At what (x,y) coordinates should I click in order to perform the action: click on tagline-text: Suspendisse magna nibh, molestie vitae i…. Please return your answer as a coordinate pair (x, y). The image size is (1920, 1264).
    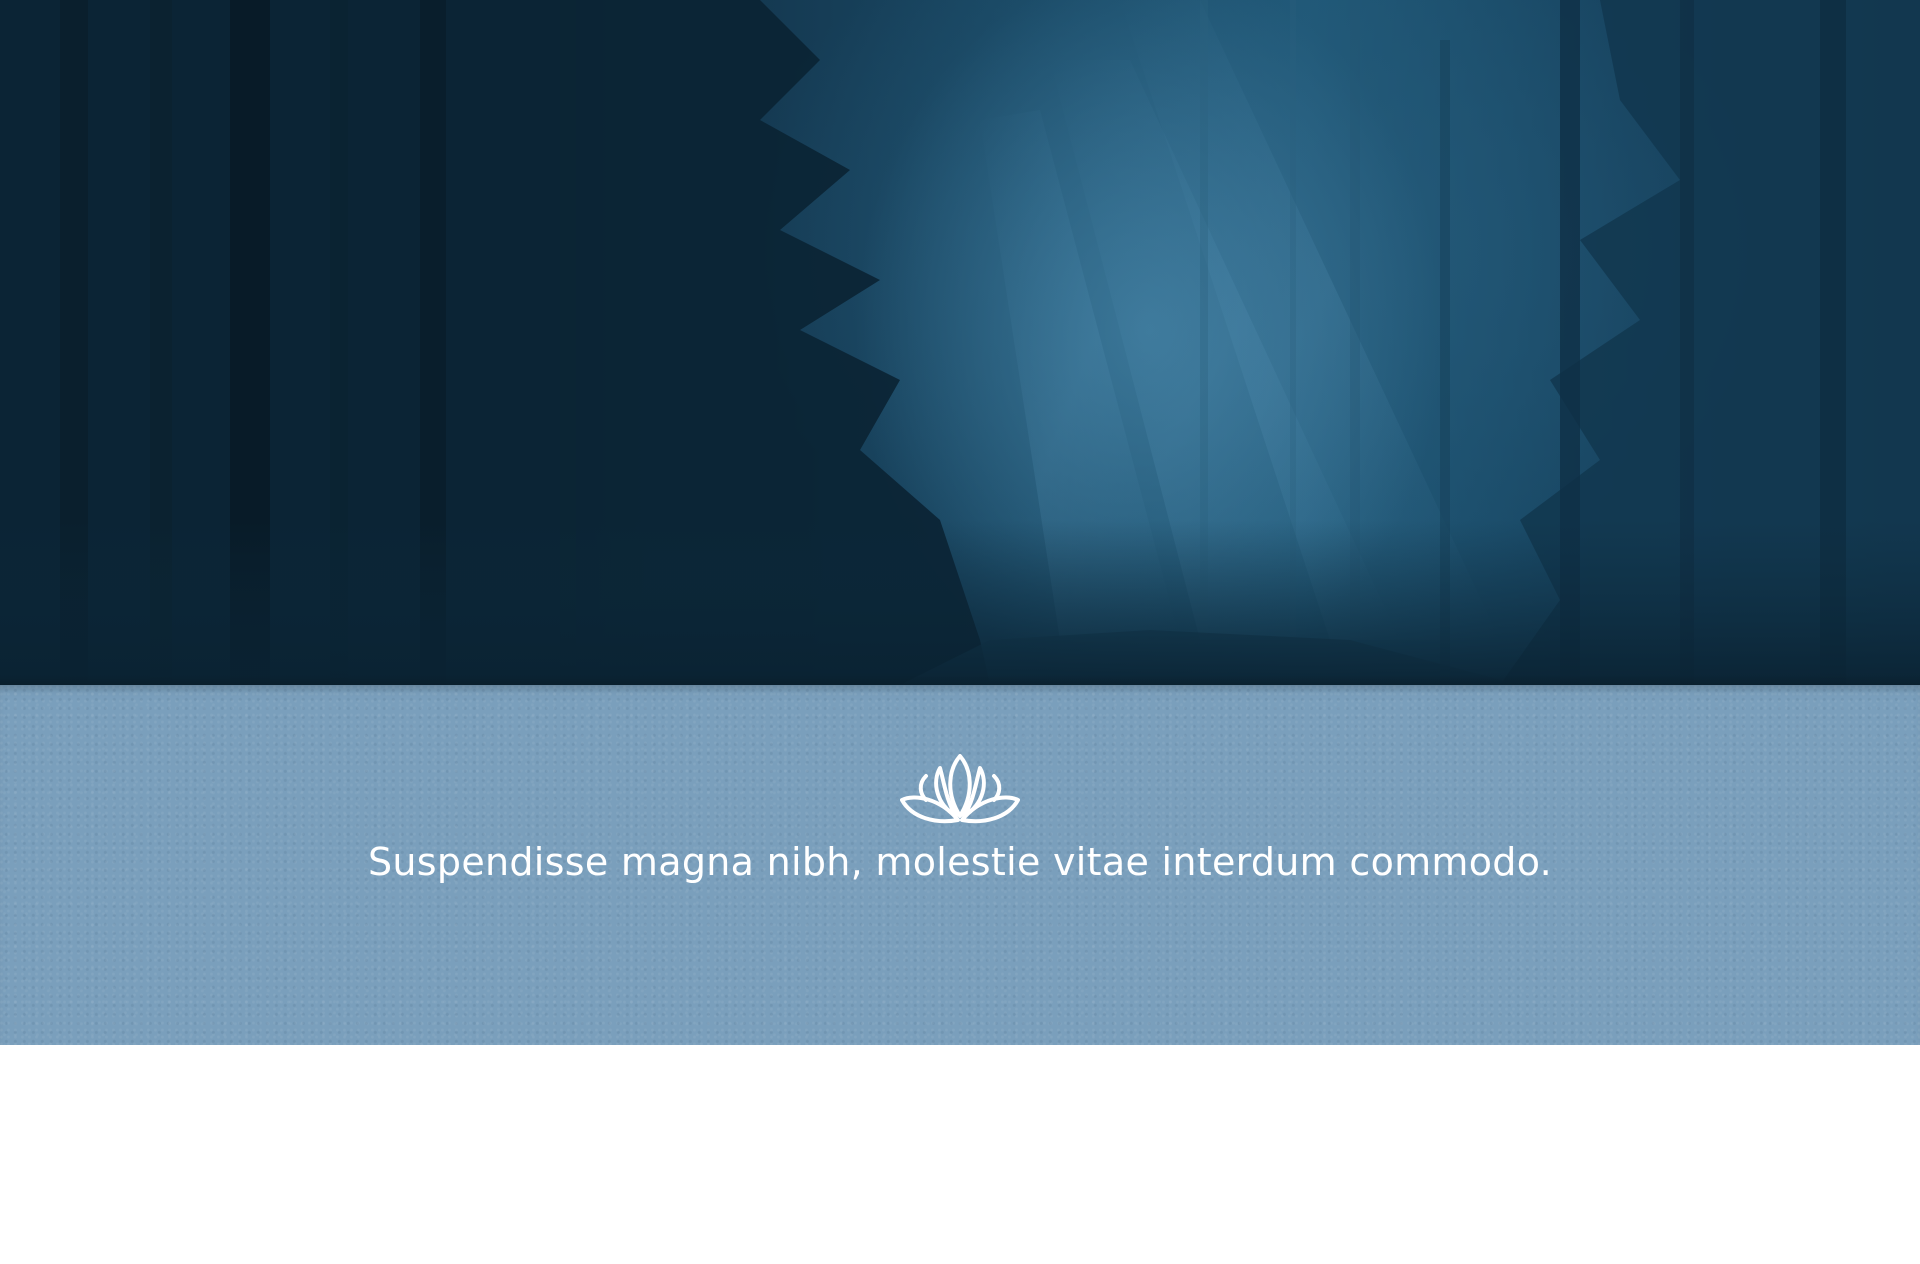
    Looking at the image, I should click on (960, 862).